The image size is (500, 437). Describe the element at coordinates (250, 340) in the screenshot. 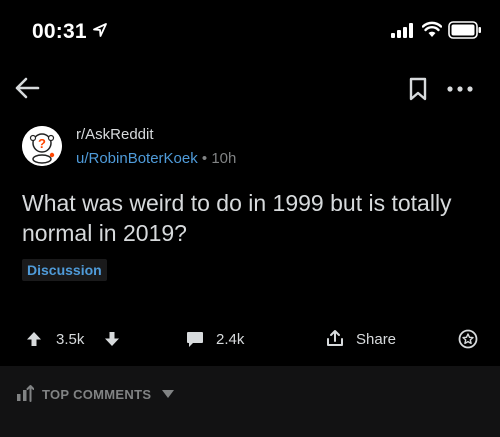

I see `post-action-bar: 3.5k 2.4k Share` at that location.